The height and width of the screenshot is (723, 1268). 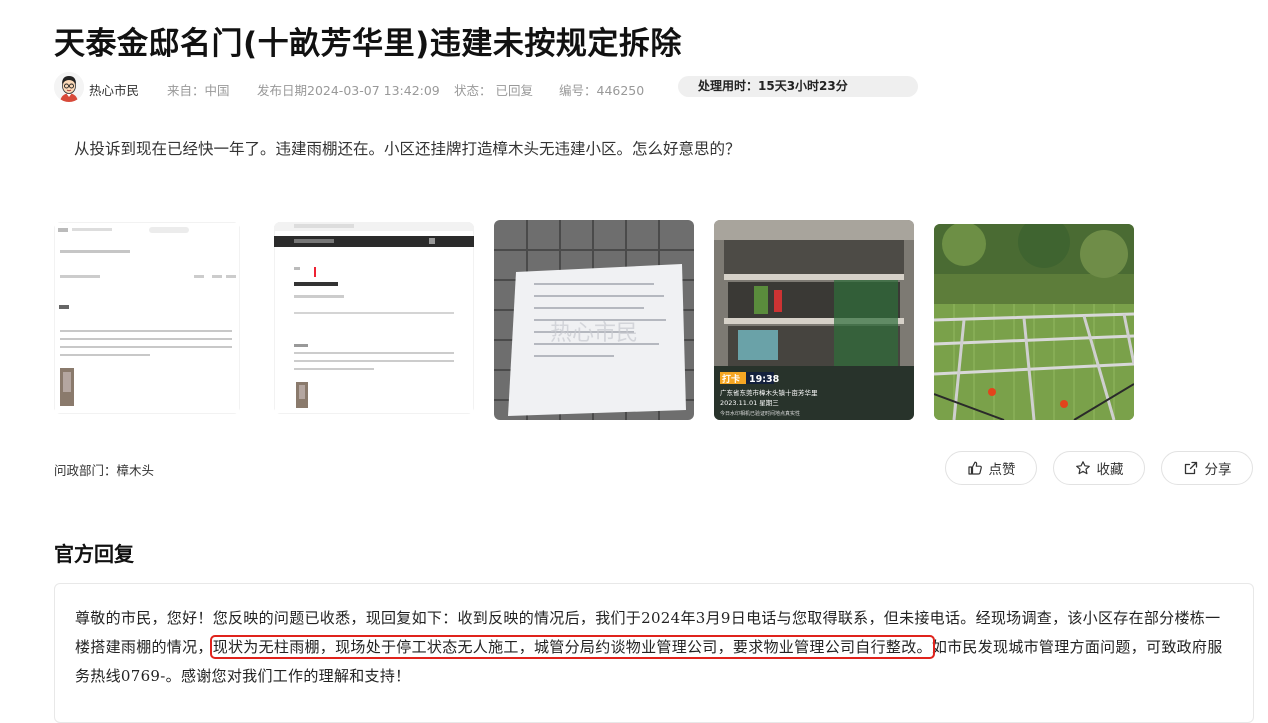 I want to click on favorite-button: 收藏, so click(x=1099, y=468).